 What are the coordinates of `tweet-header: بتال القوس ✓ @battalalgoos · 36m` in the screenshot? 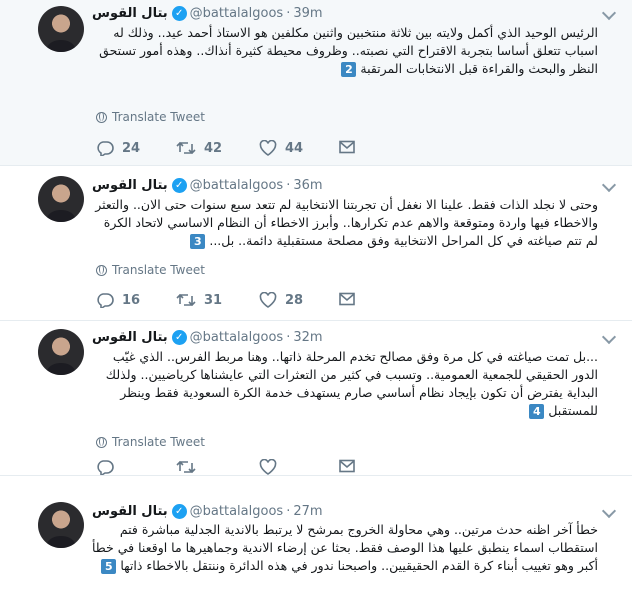 It's located at (207, 185).